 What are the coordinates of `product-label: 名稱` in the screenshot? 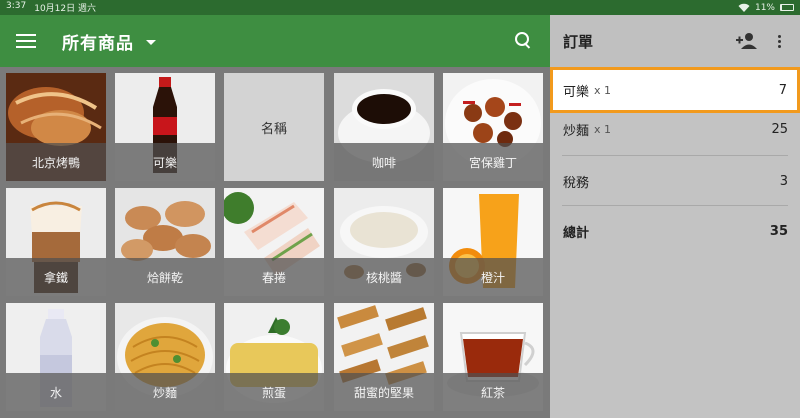 It's located at (273, 129).